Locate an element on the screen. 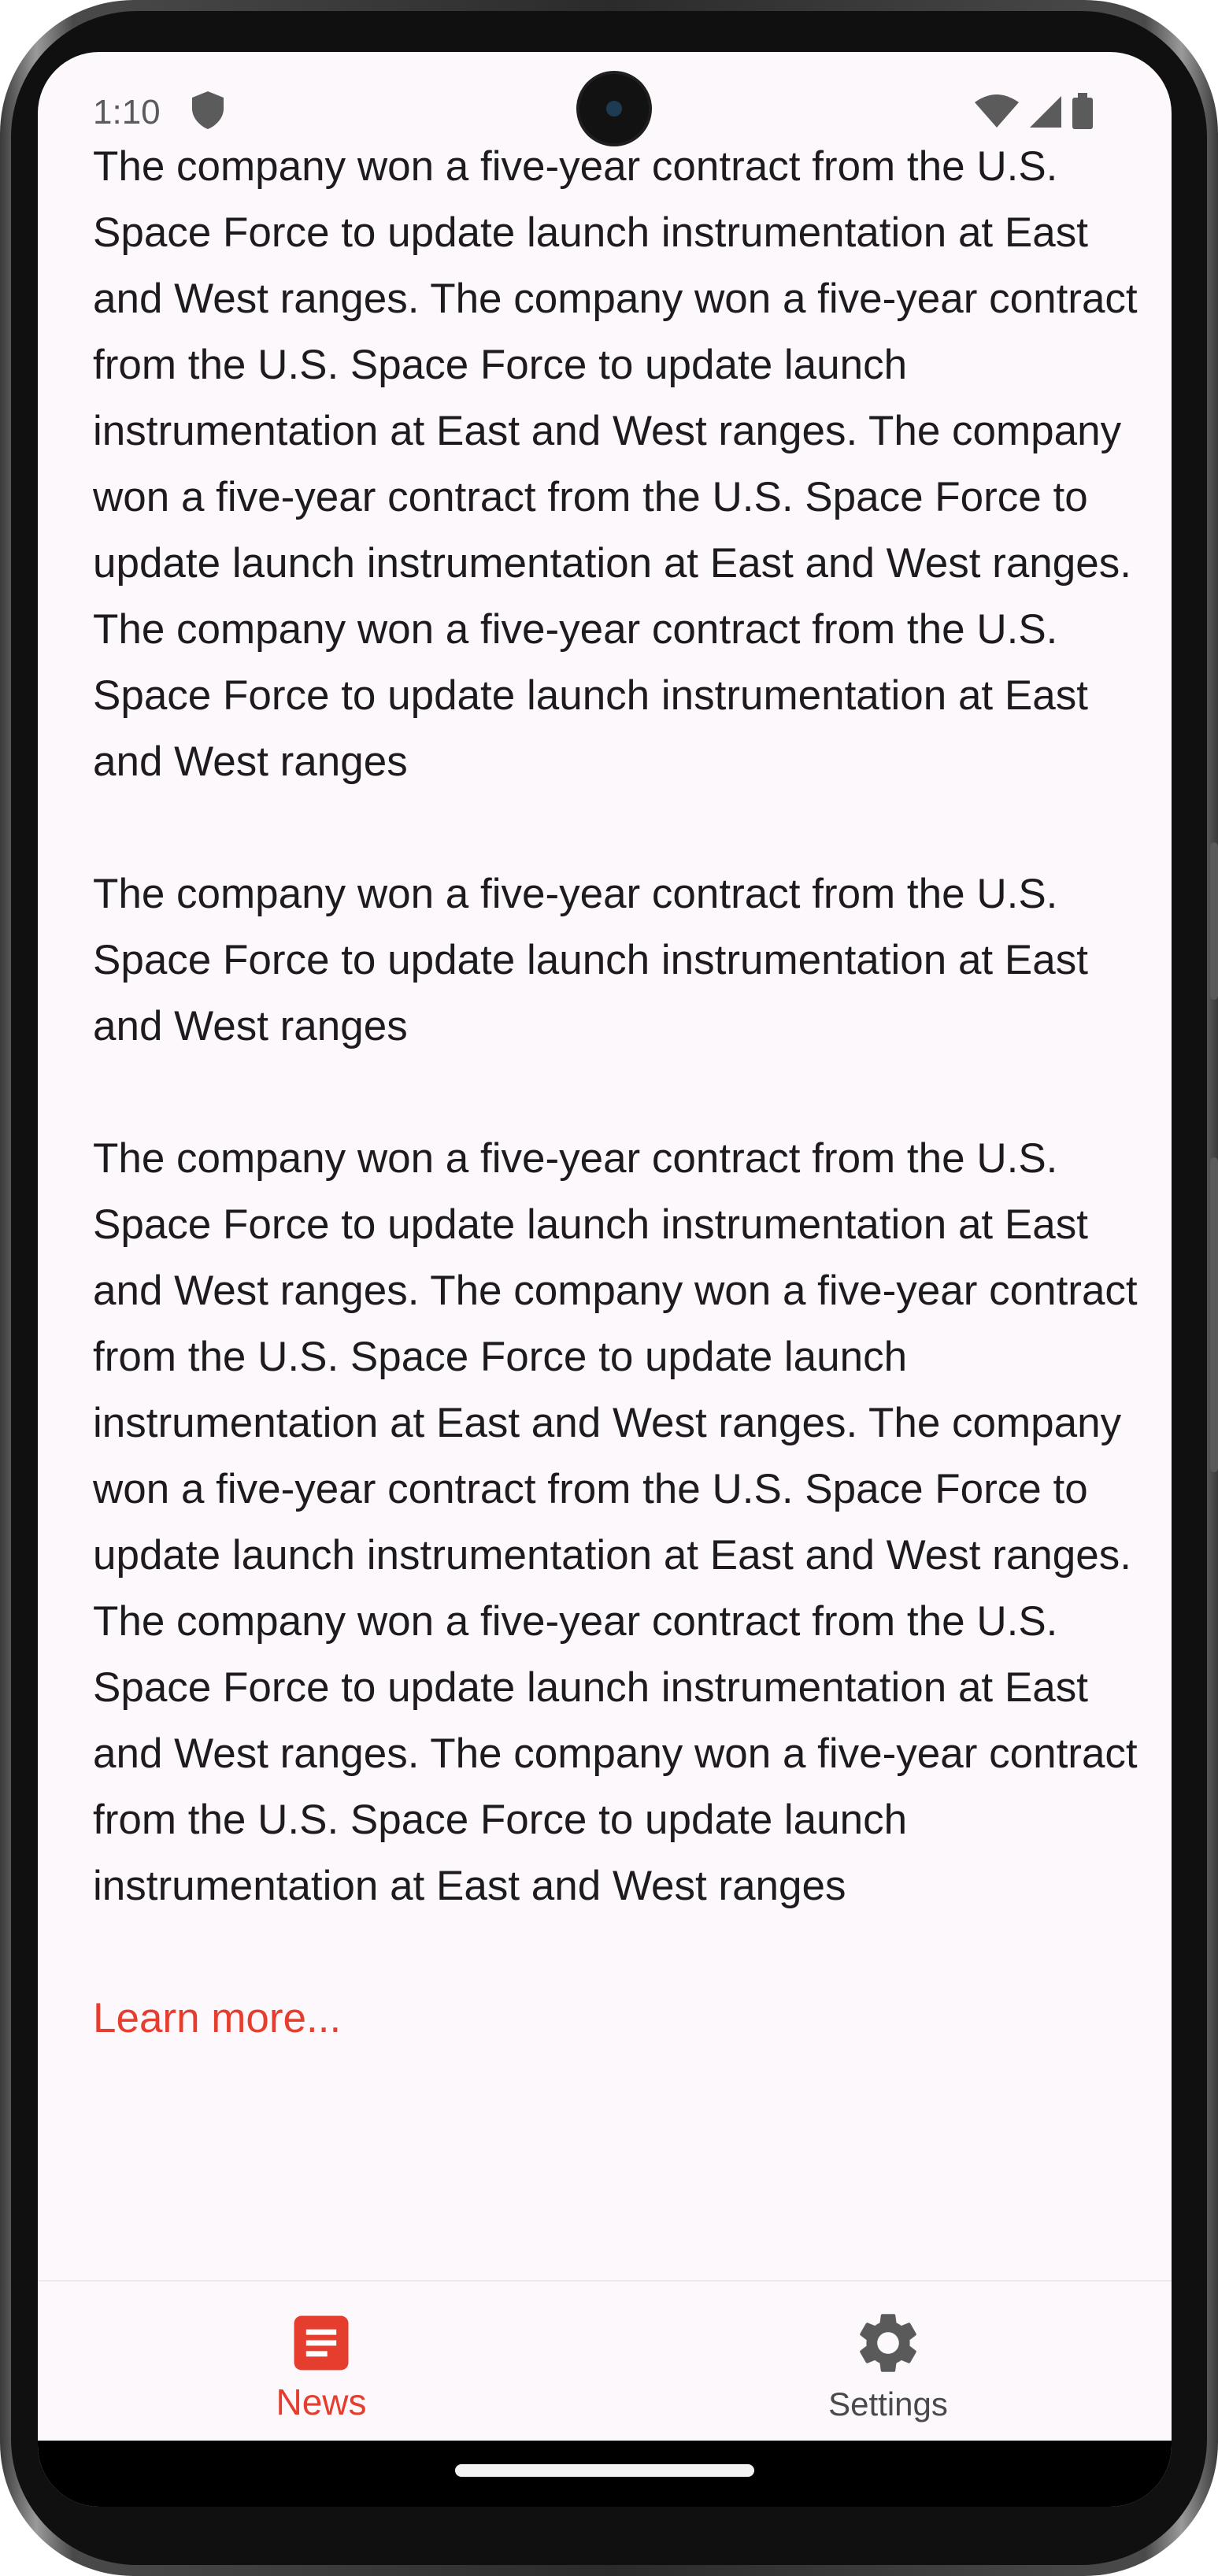 This screenshot has width=1218, height=2576. power-button is located at coordinates (1214, 1314).